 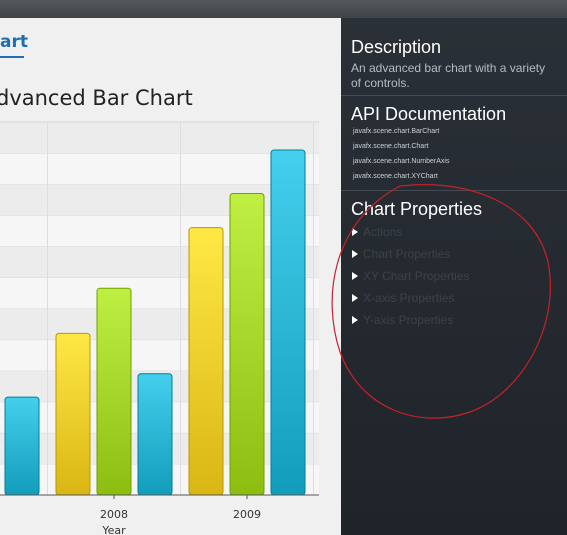 What do you see at coordinates (247, 514) in the screenshot?
I see `x-tick-label: 2009` at bounding box center [247, 514].